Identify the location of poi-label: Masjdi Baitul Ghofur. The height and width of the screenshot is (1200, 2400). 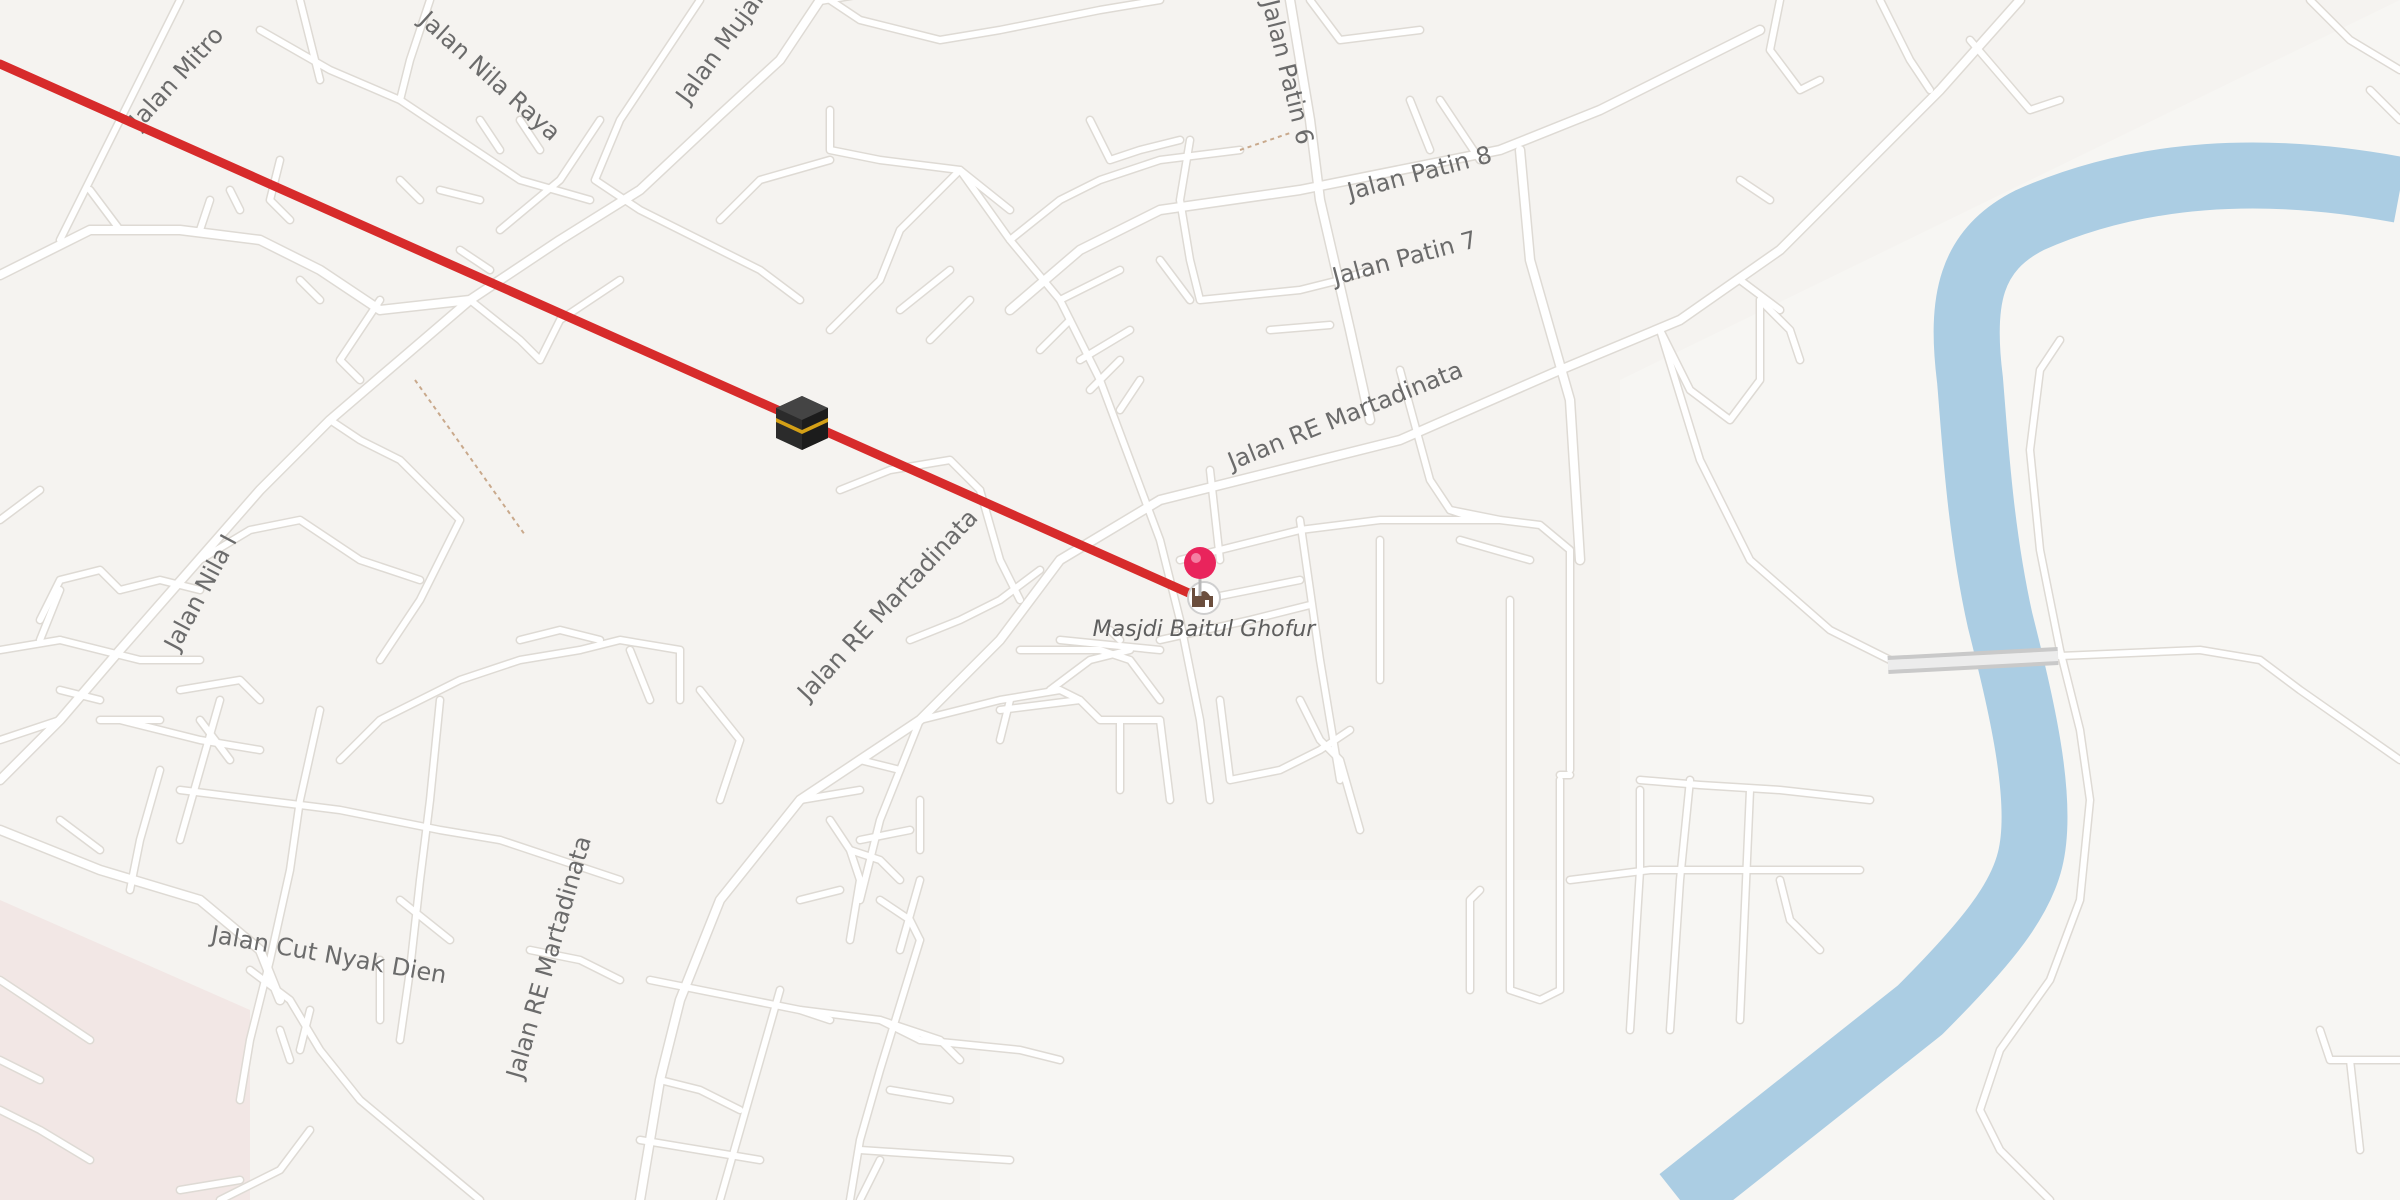
(1205, 629).